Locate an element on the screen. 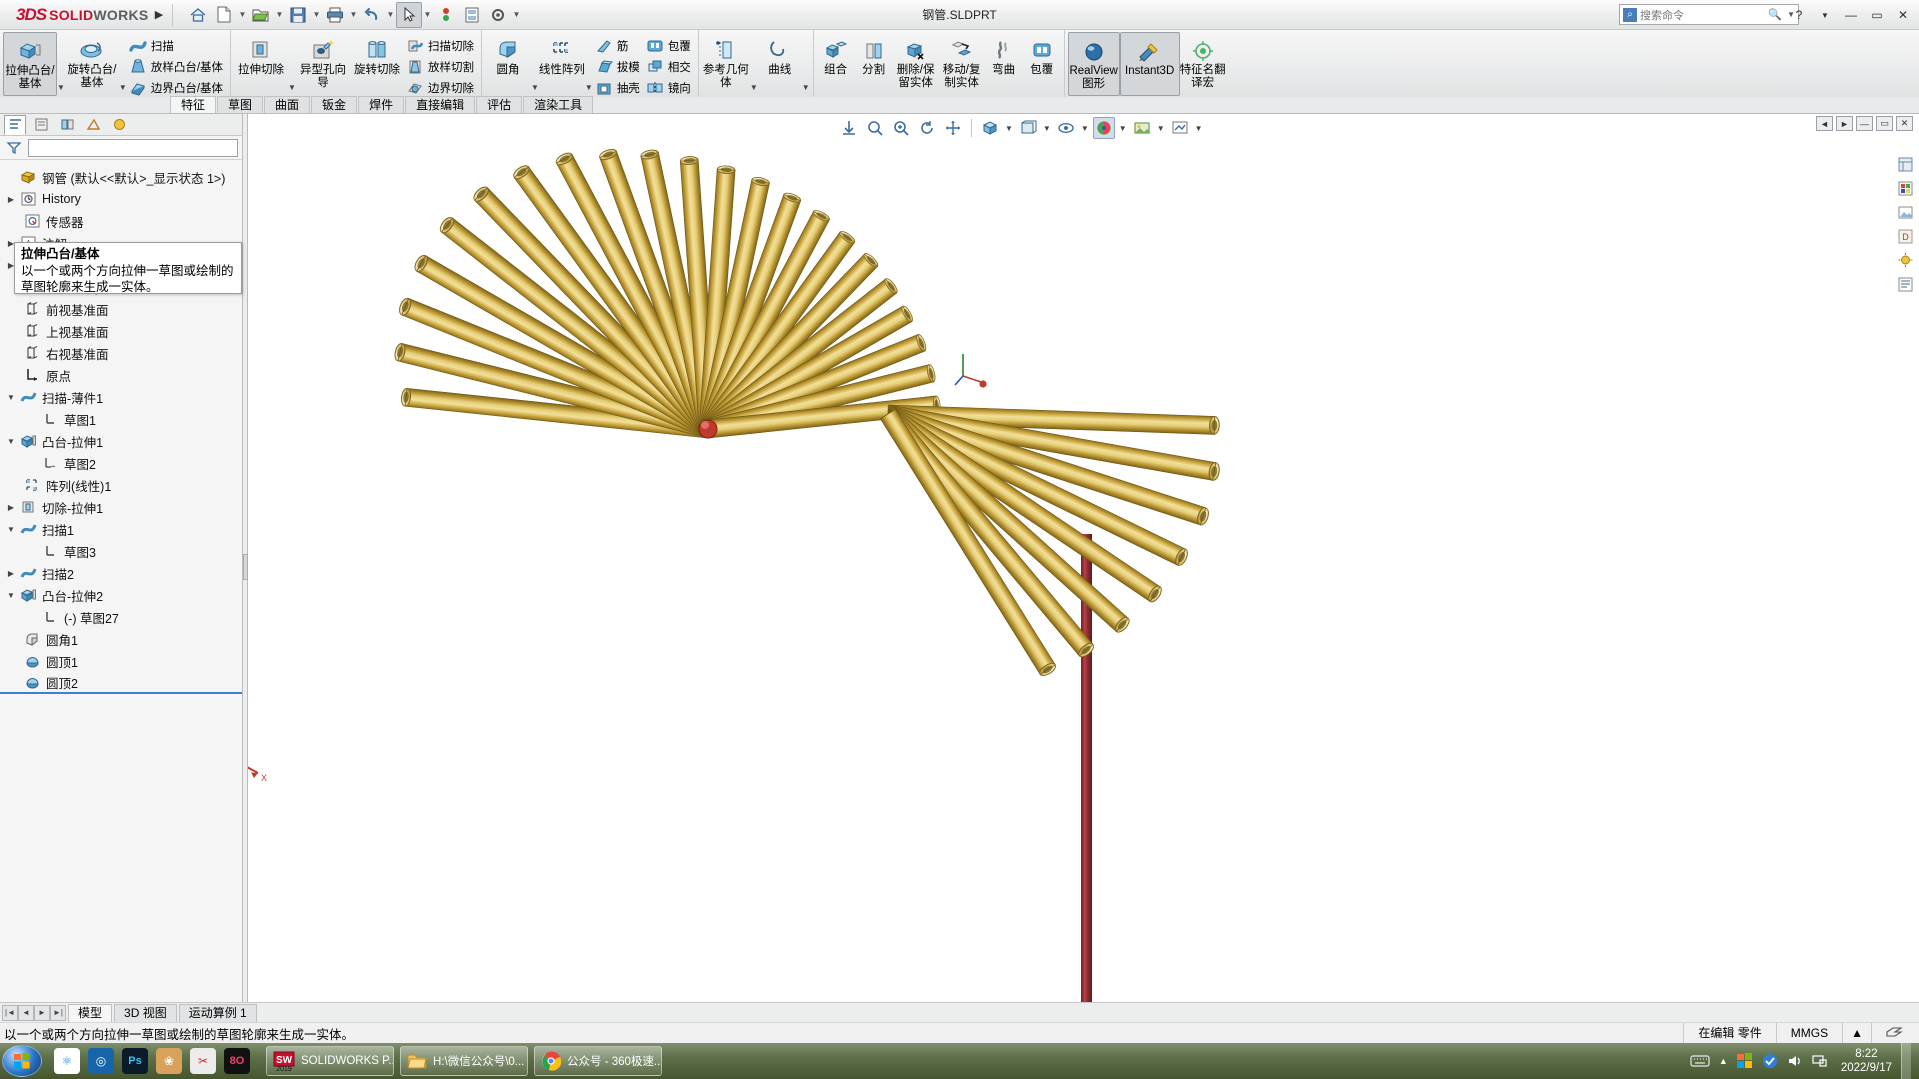  qq-browser-icon: ⚛ is located at coordinates (67, 1061).